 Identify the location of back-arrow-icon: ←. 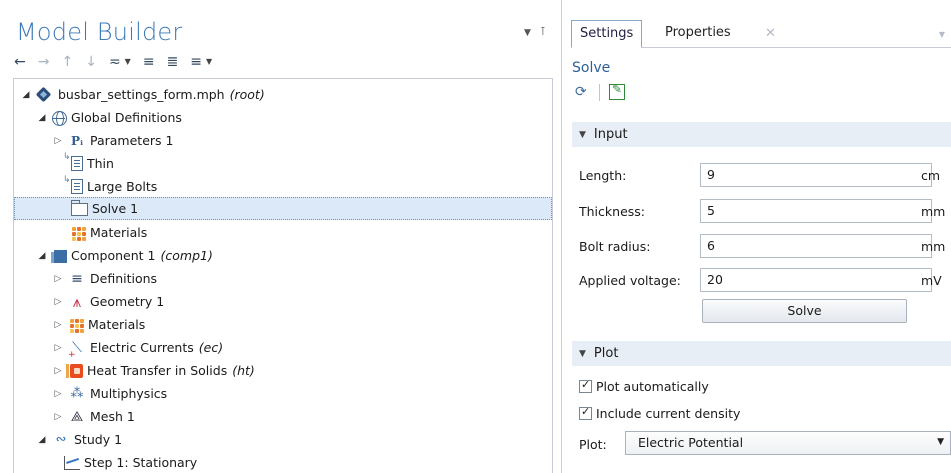
(20, 62).